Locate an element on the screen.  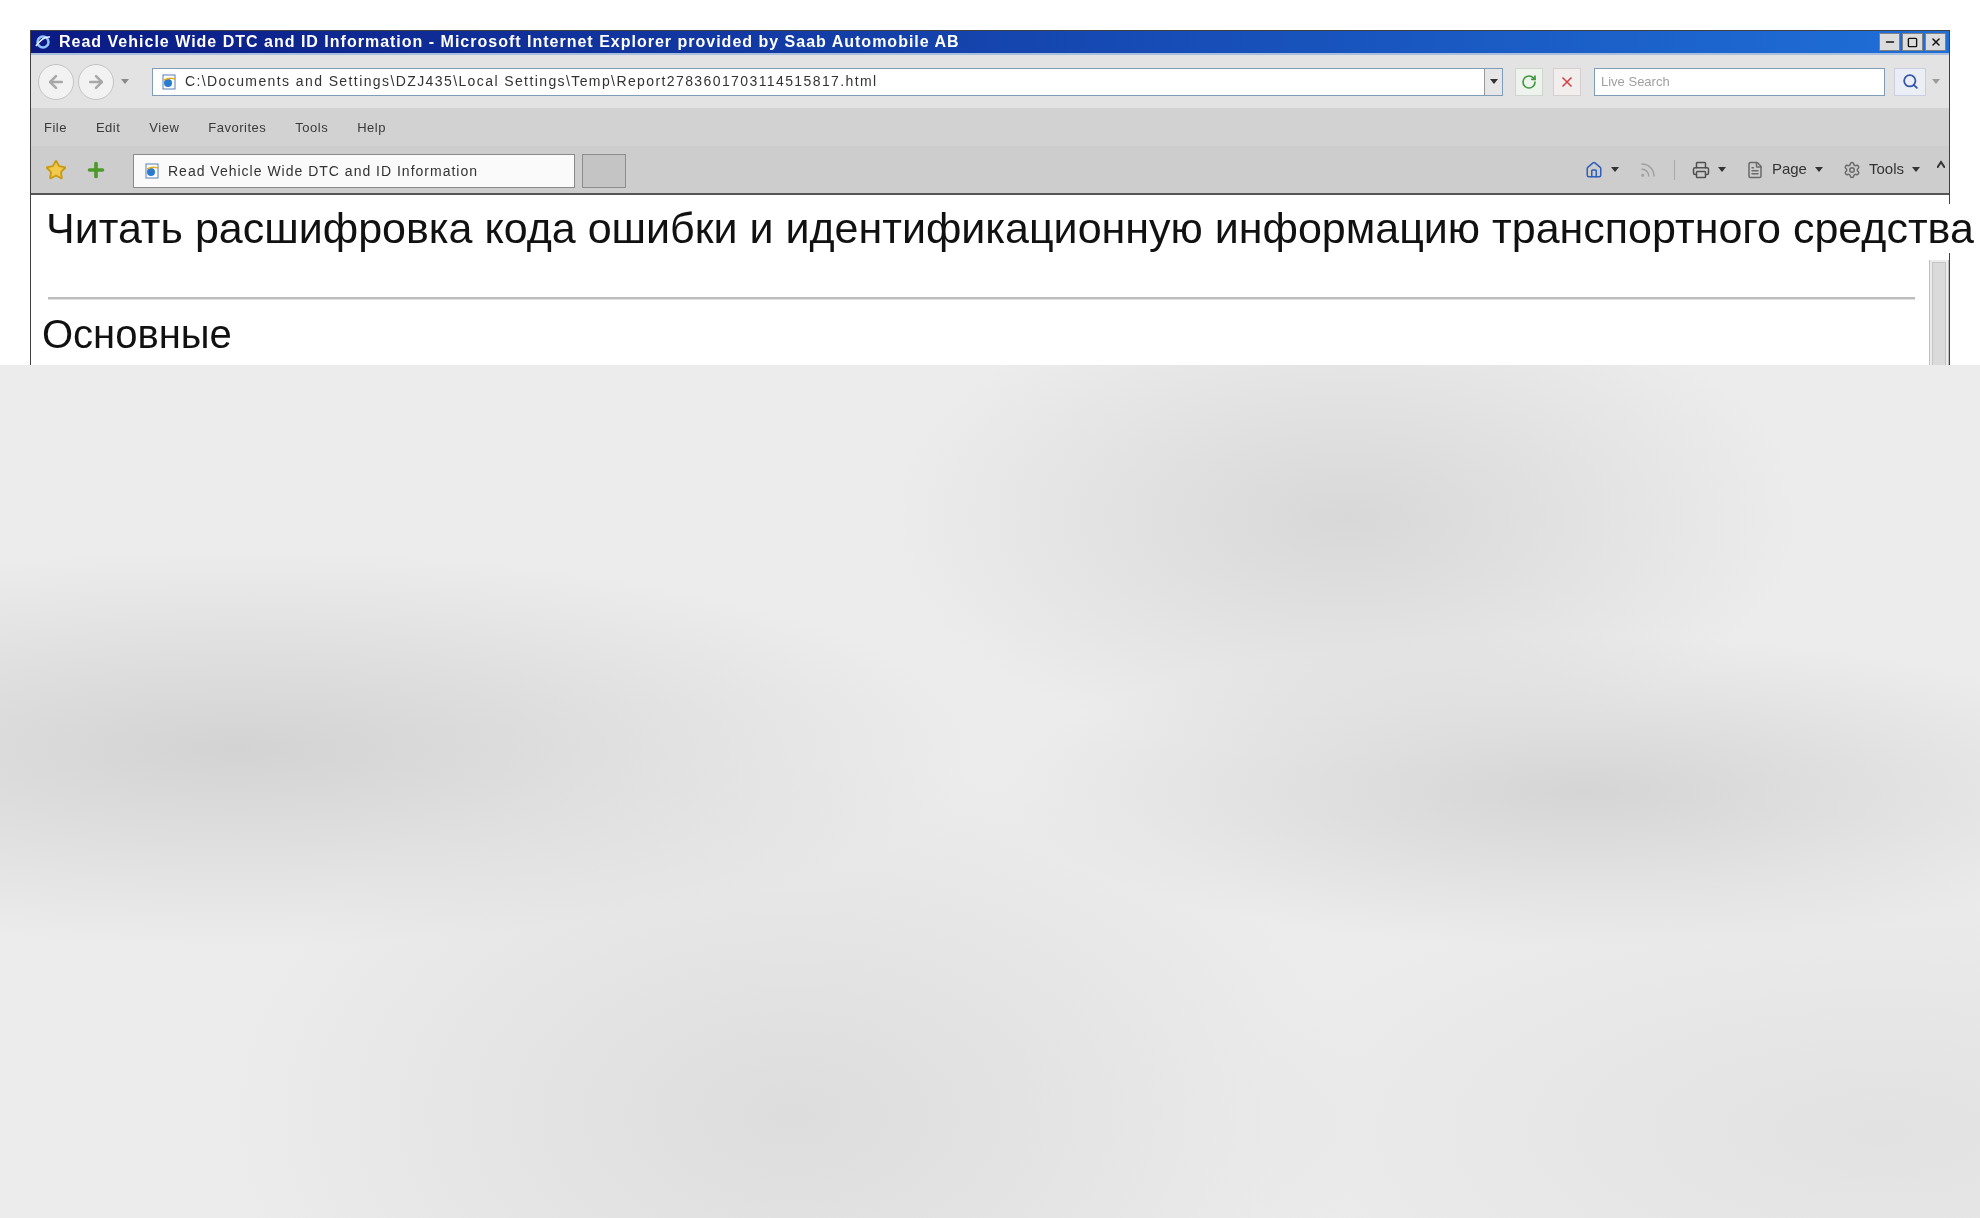
chevron-icon is located at coordinates (1941, 163).